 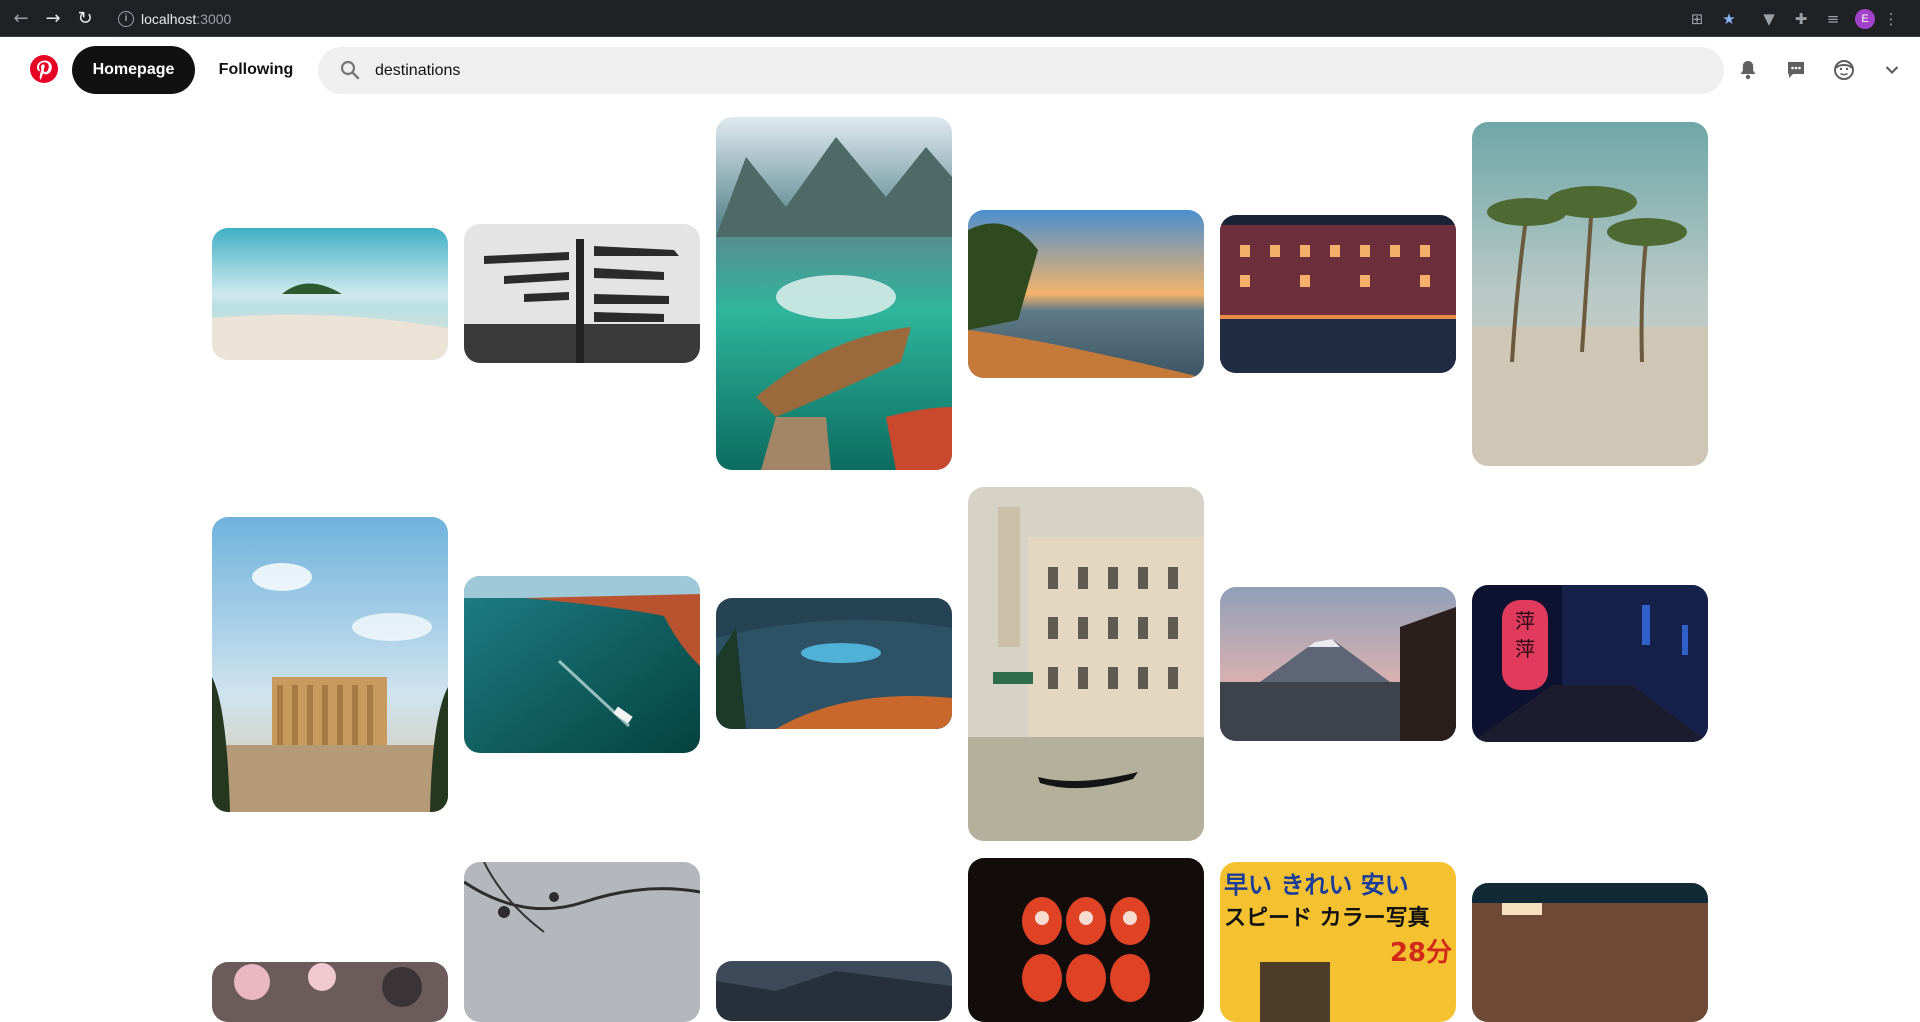 I want to click on chevron-down-icon, so click(x=1892, y=70).